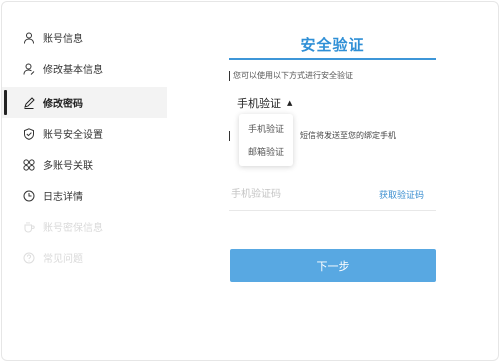 The height and width of the screenshot is (362, 500). I want to click on verification-code-input, so click(296, 194).